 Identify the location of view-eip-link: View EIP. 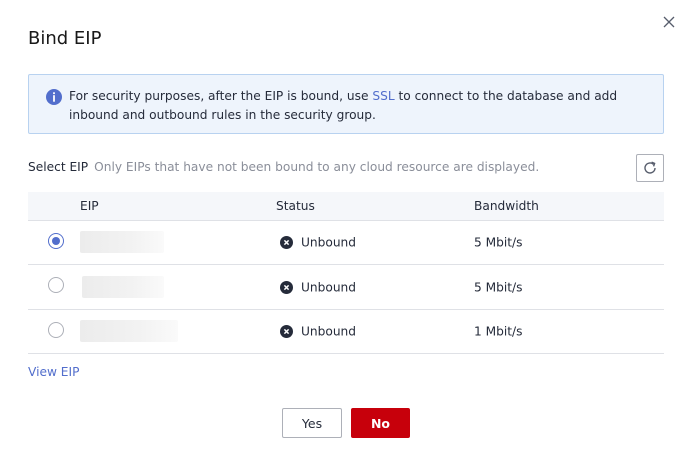
(53, 372).